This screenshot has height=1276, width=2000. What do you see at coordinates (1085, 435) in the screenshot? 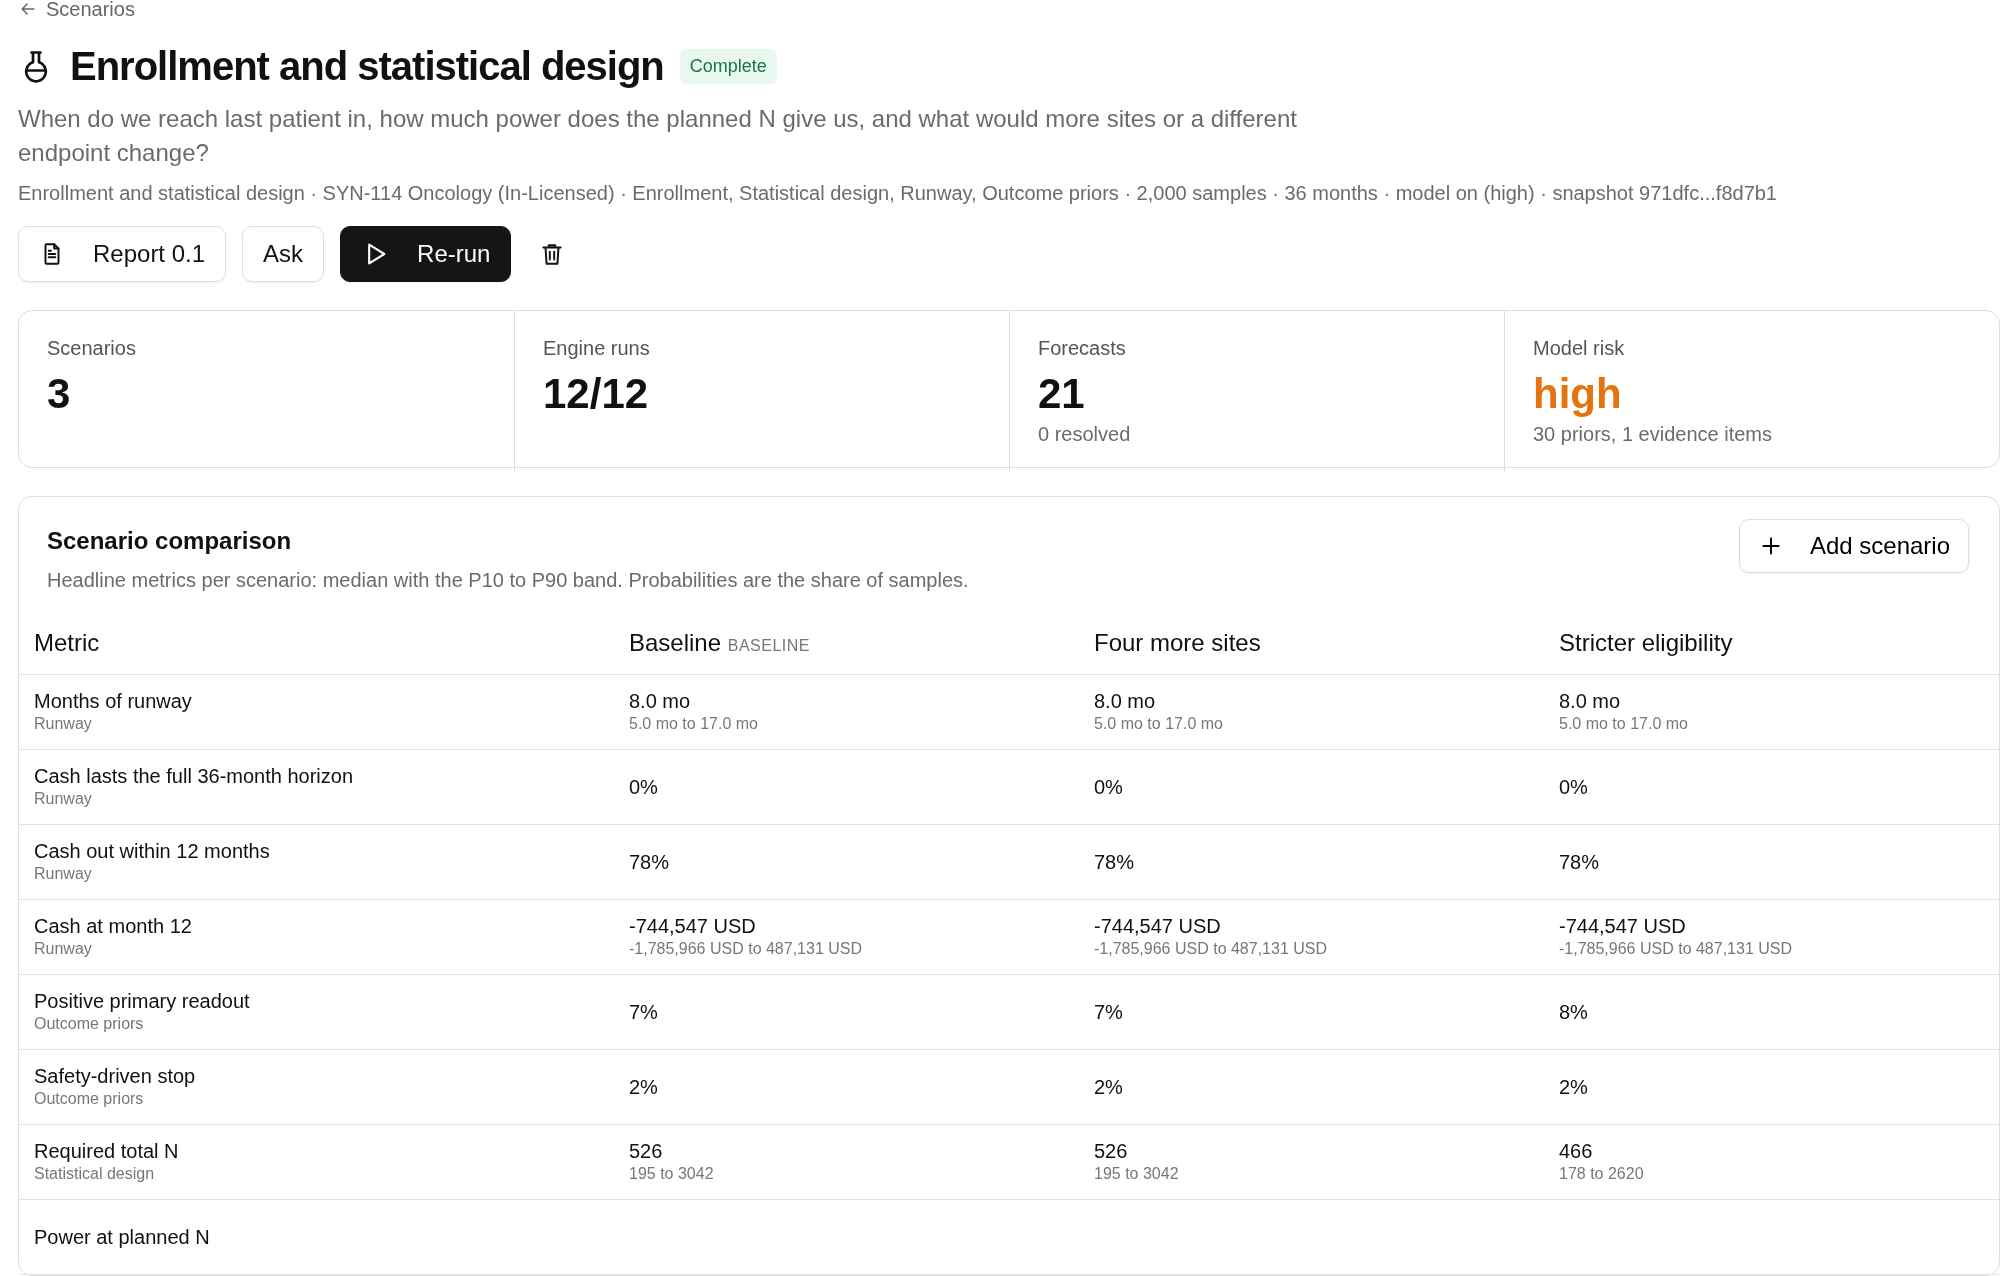
I see `stat-note: 0 resolved` at bounding box center [1085, 435].